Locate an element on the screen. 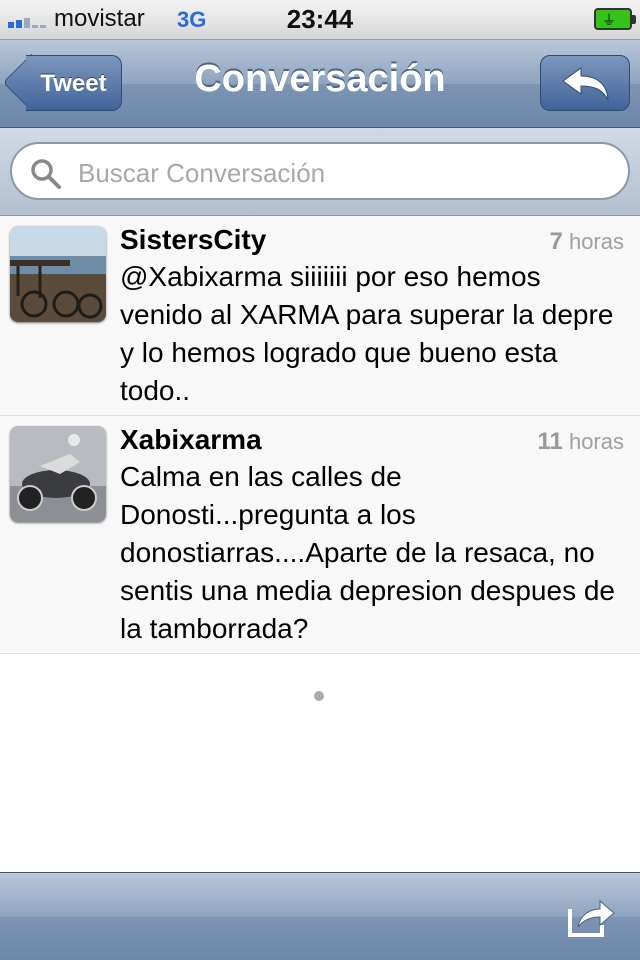  navigation-bar: Tweet Conversación is located at coordinates (320, 84).